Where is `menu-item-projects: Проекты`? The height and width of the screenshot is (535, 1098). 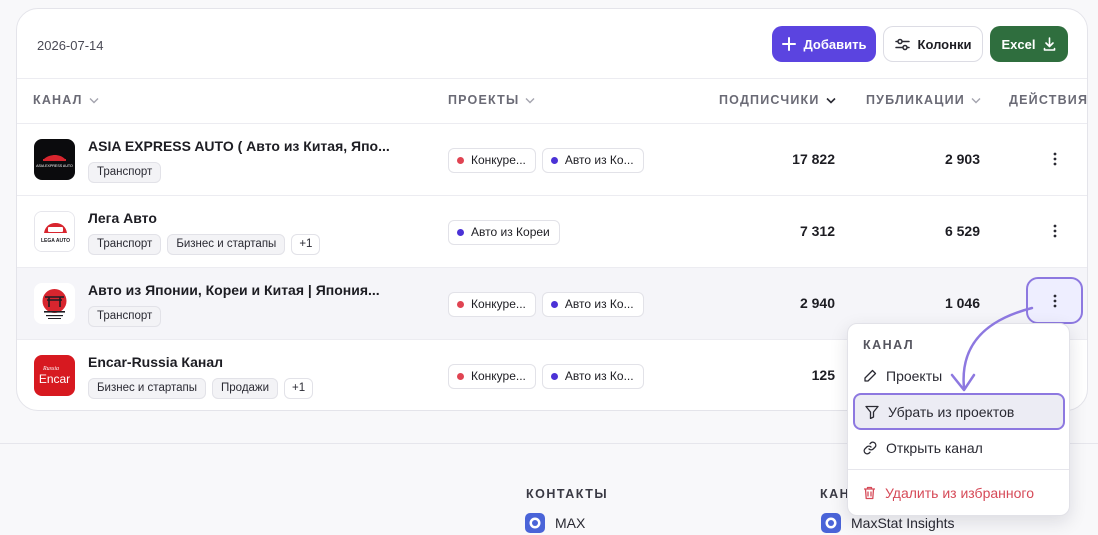 menu-item-projects: Проекты is located at coordinates (902, 376).